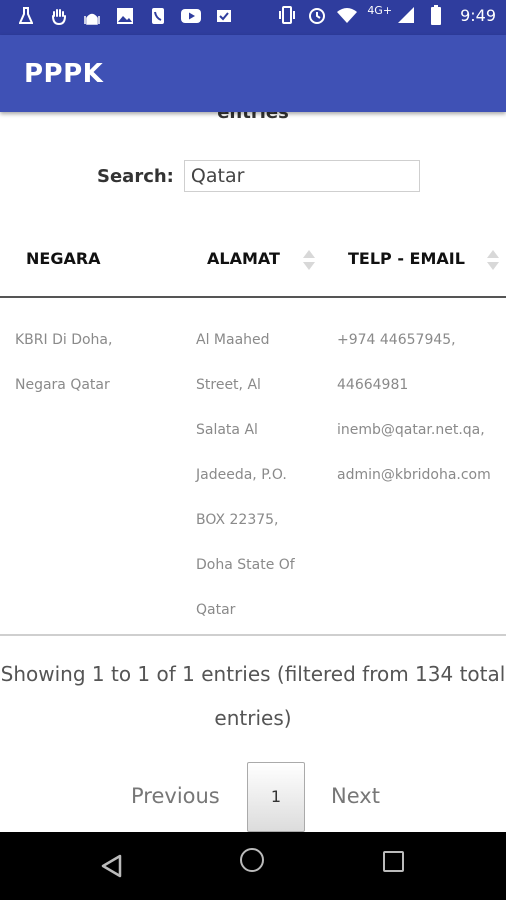 This screenshot has height=900, width=506. What do you see at coordinates (241, 475) in the screenshot?
I see `cell-line: Jadeeda, P.O.` at bounding box center [241, 475].